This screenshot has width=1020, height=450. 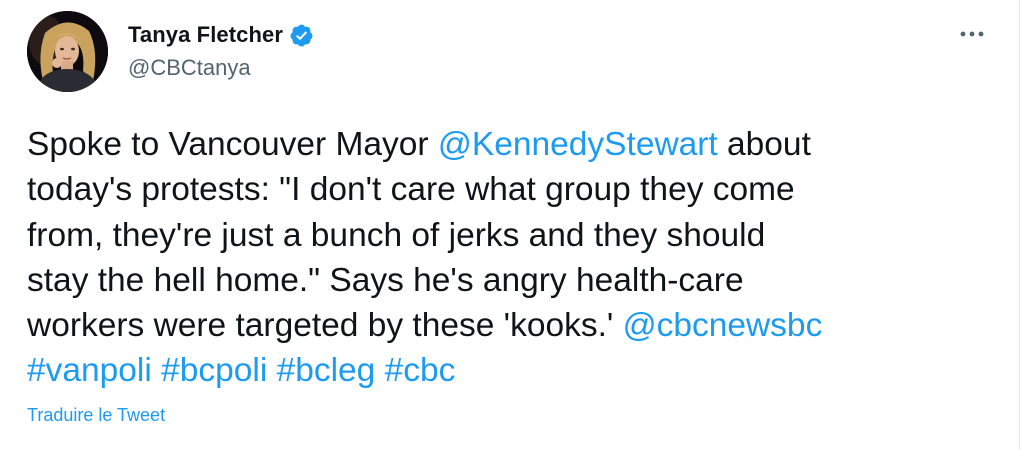 I want to click on author-name-row: Tanya Fletcher, so click(x=221, y=35).